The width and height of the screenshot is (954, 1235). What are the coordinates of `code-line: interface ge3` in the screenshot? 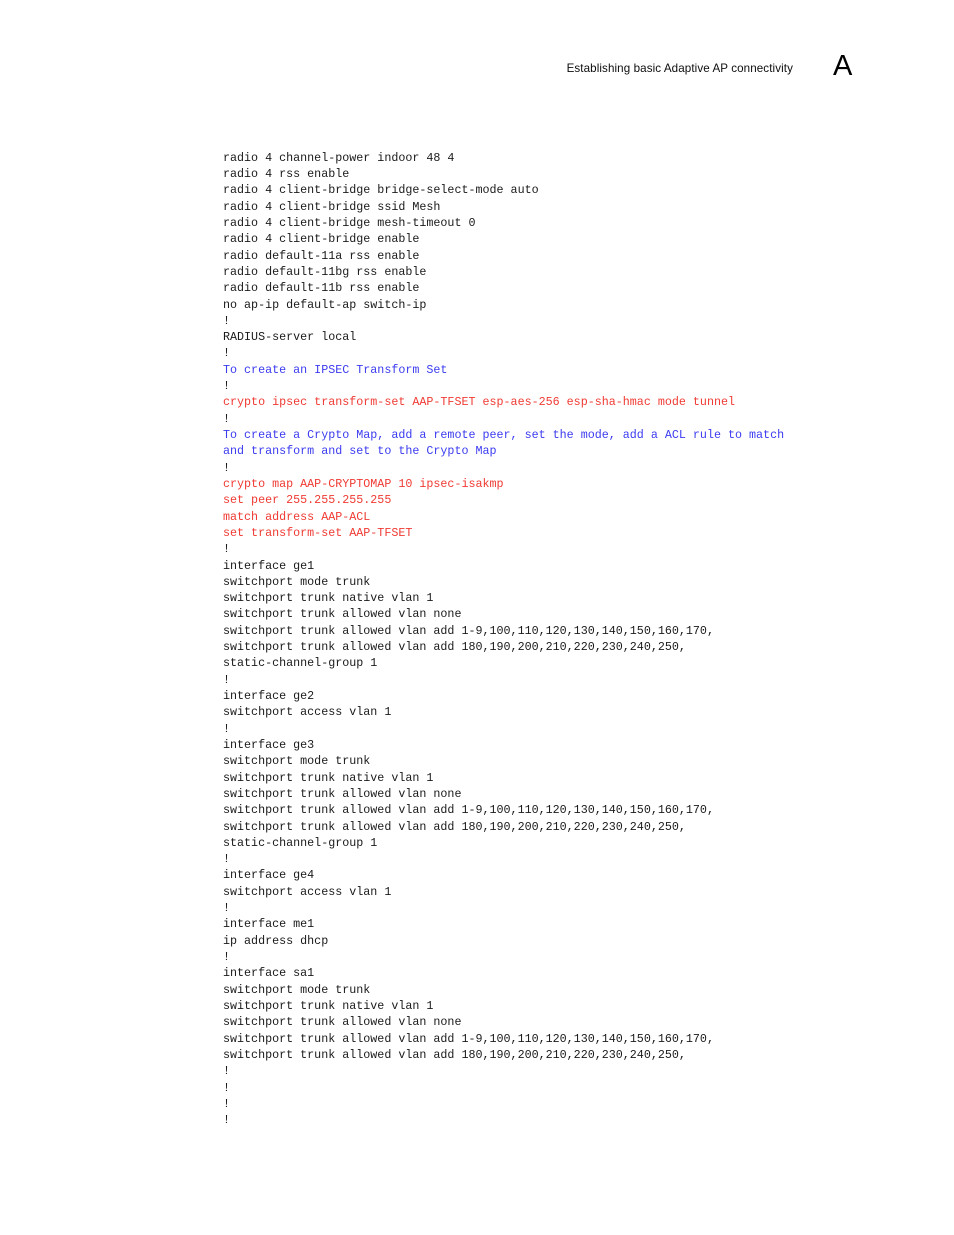 It's located at (269, 744).